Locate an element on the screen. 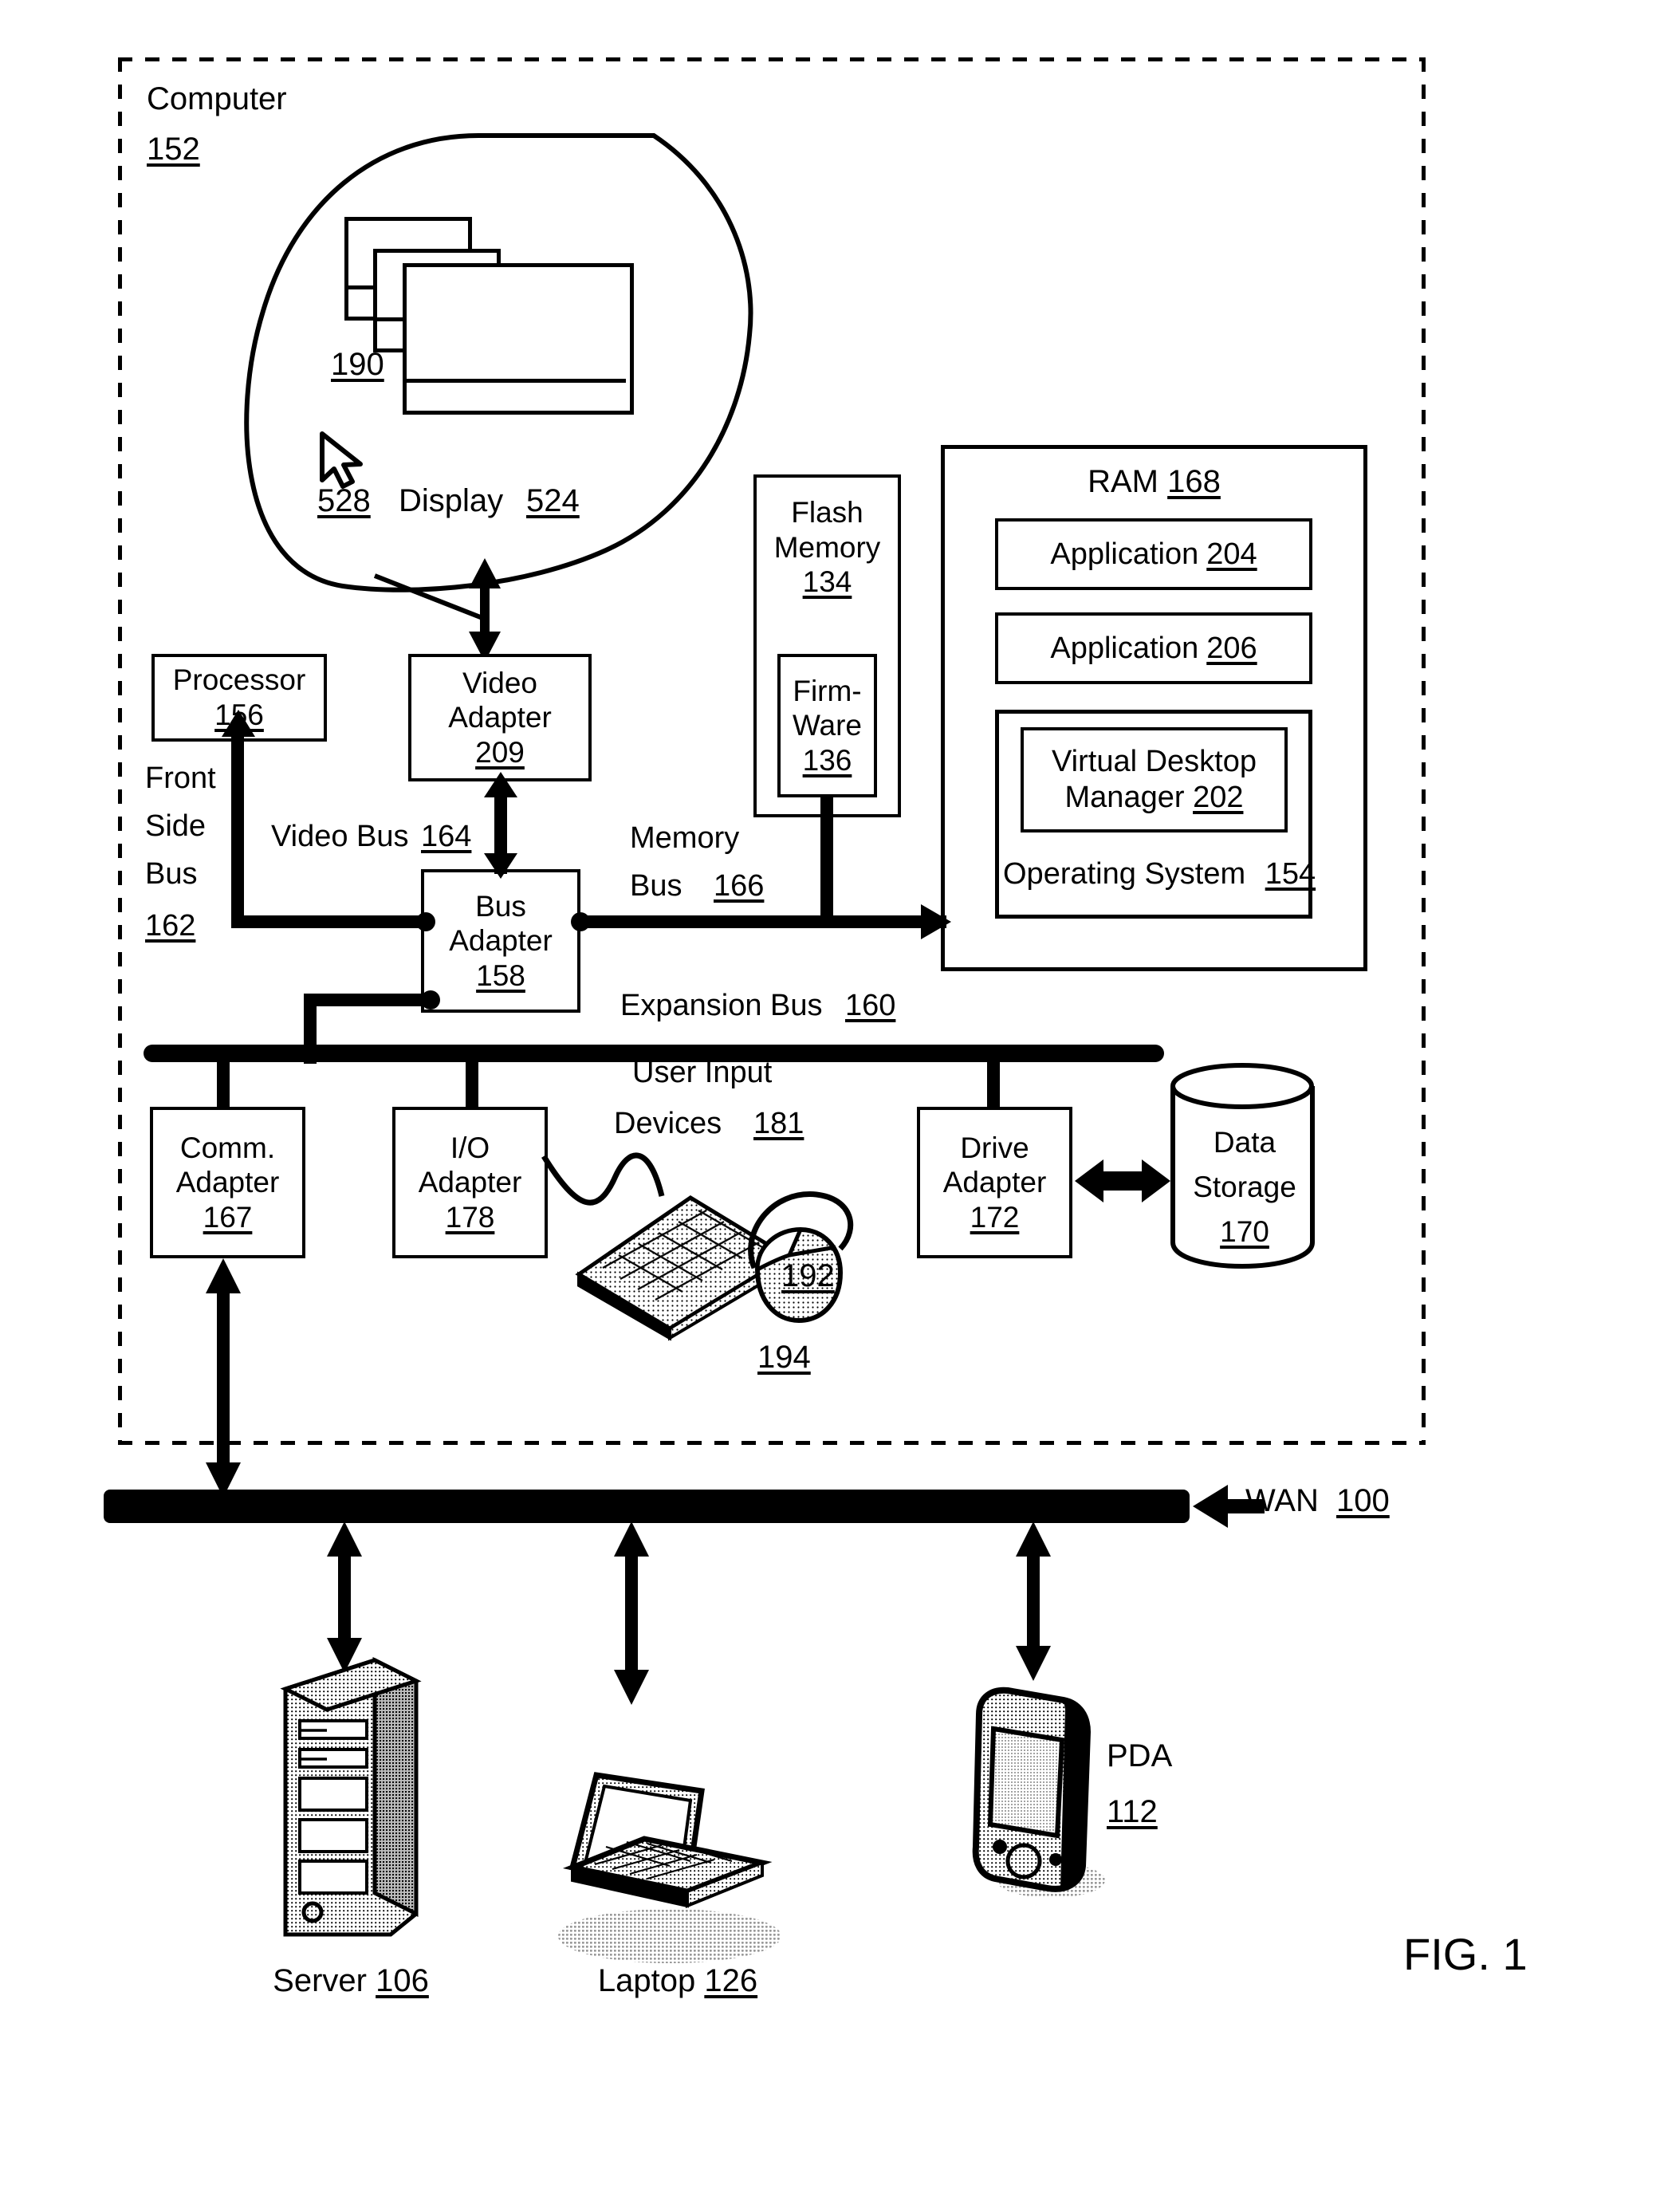  video-adapter-label-1: Video is located at coordinates (499, 682).